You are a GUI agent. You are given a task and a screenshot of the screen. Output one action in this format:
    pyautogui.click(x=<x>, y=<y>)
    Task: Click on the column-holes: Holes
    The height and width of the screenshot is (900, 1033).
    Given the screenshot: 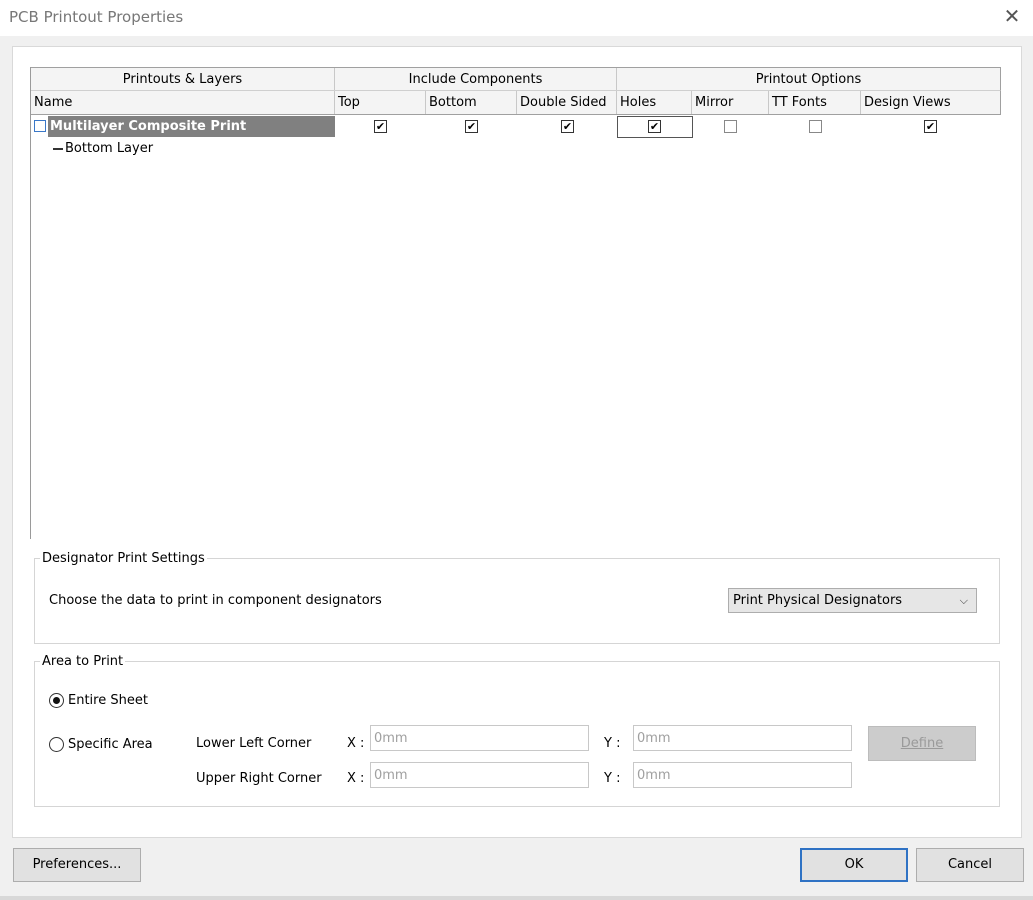 What is the action you would take?
    pyautogui.click(x=654, y=102)
    